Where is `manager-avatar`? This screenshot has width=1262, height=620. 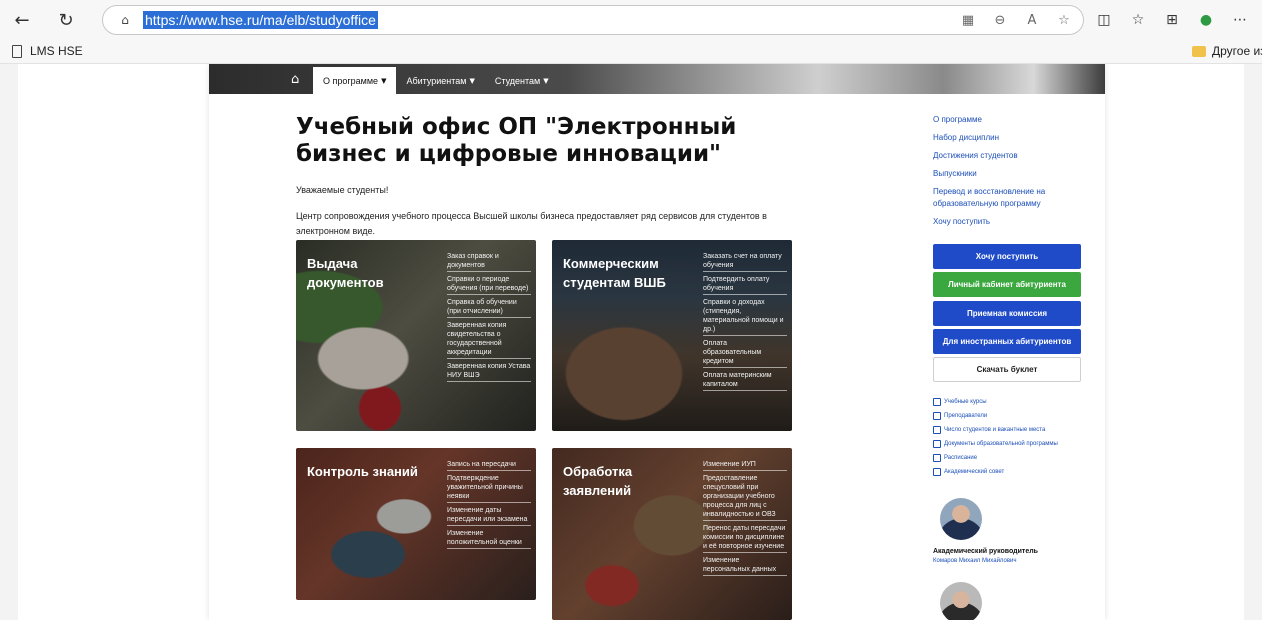 manager-avatar is located at coordinates (961, 601).